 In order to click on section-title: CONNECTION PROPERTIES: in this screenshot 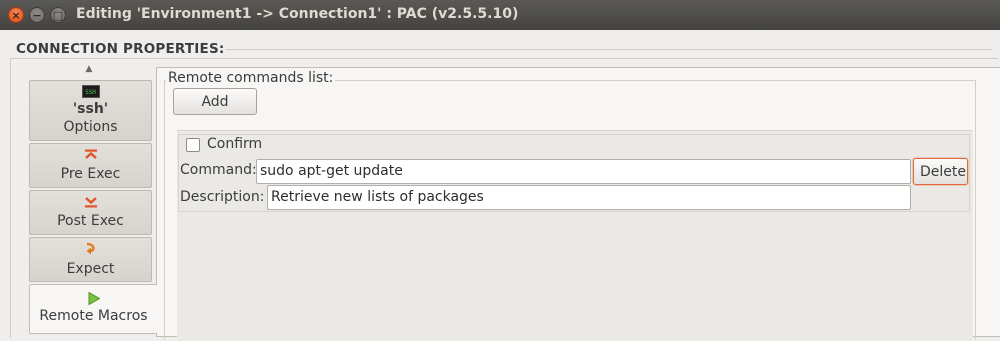, I will do `click(120, 49)`.